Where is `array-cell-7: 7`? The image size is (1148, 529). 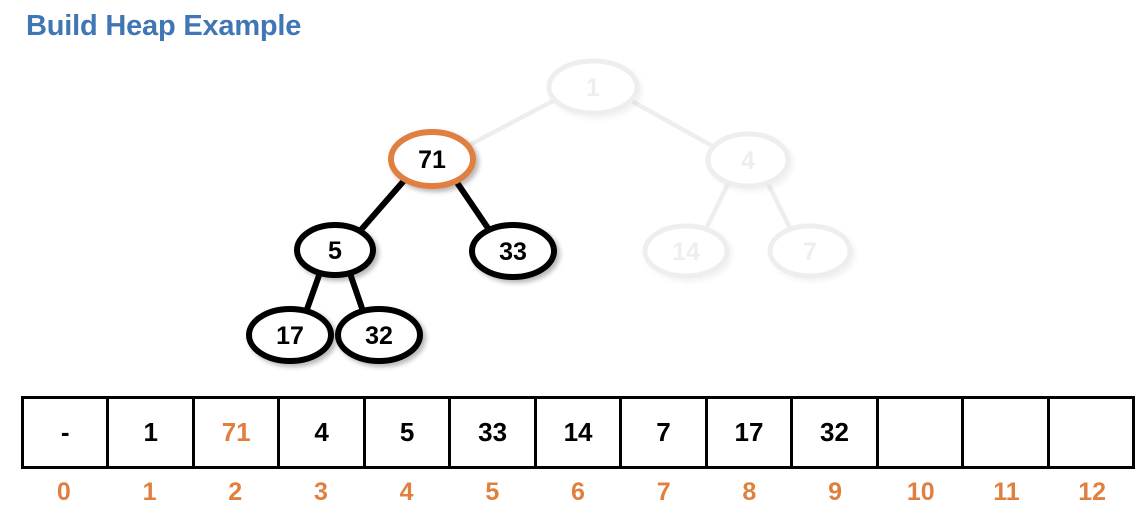 array-cell-7: 7 is located at coordinates (665, 432).